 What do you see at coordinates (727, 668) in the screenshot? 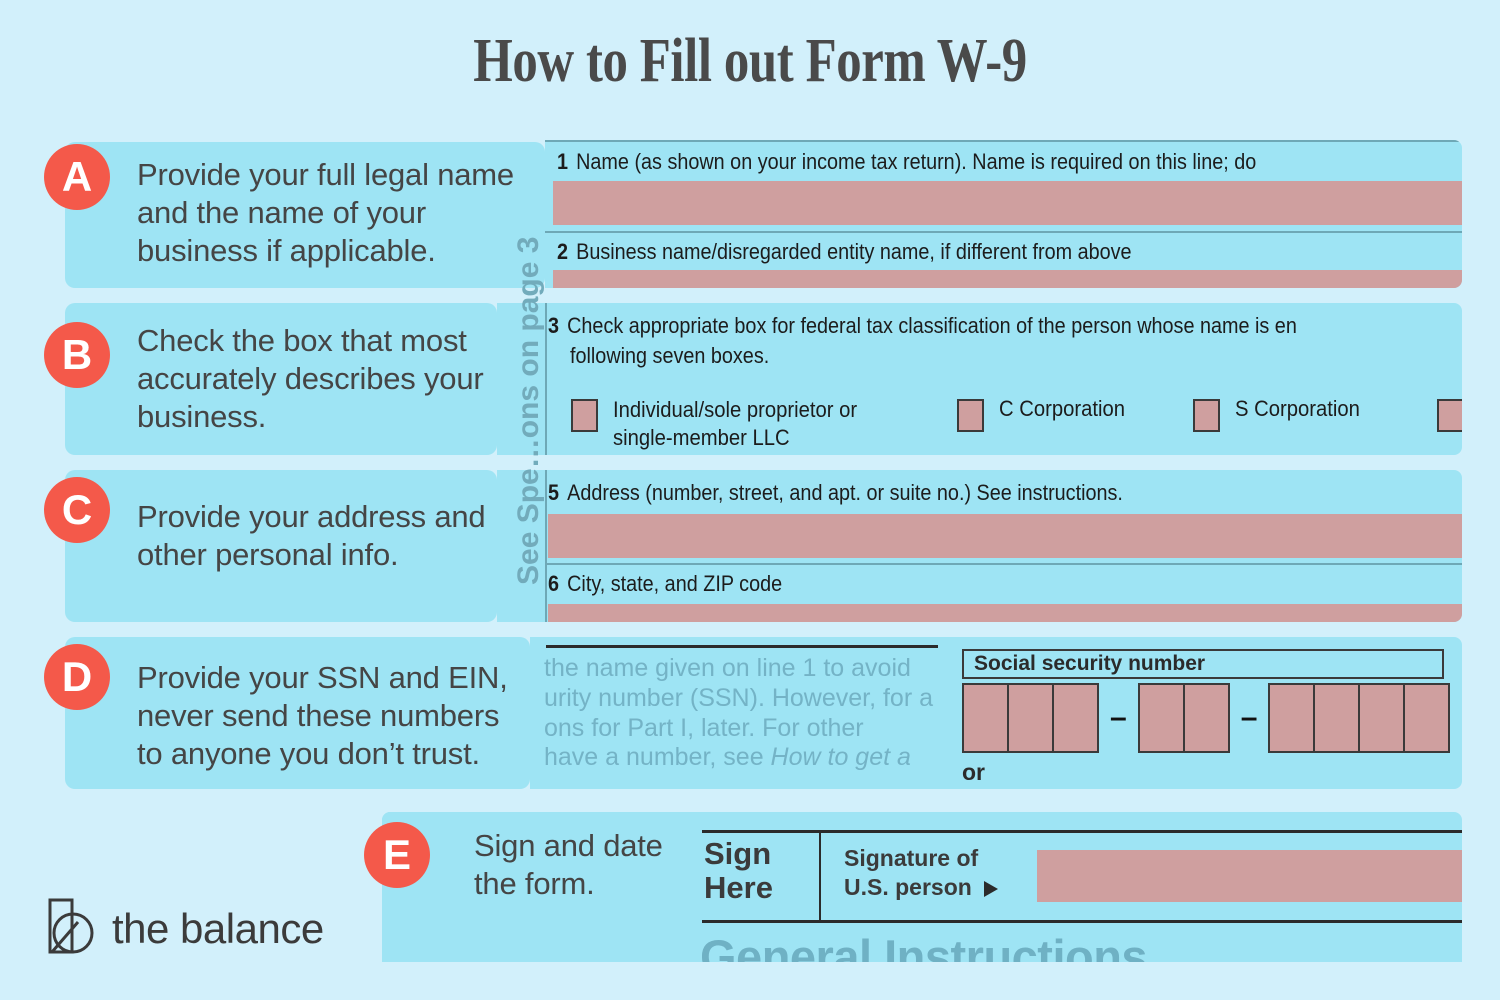
I see `ghost-line-1: the name given on line 1 to avoid` at bounding box center [727, 668].